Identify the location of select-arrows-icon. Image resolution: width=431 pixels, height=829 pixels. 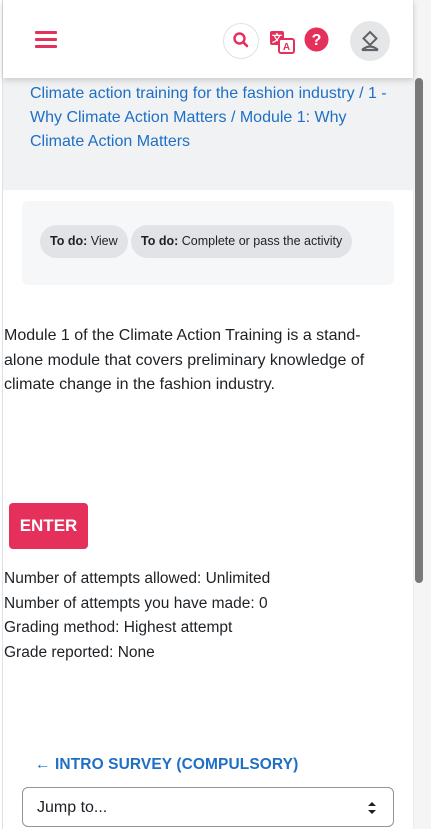
(372, 808).